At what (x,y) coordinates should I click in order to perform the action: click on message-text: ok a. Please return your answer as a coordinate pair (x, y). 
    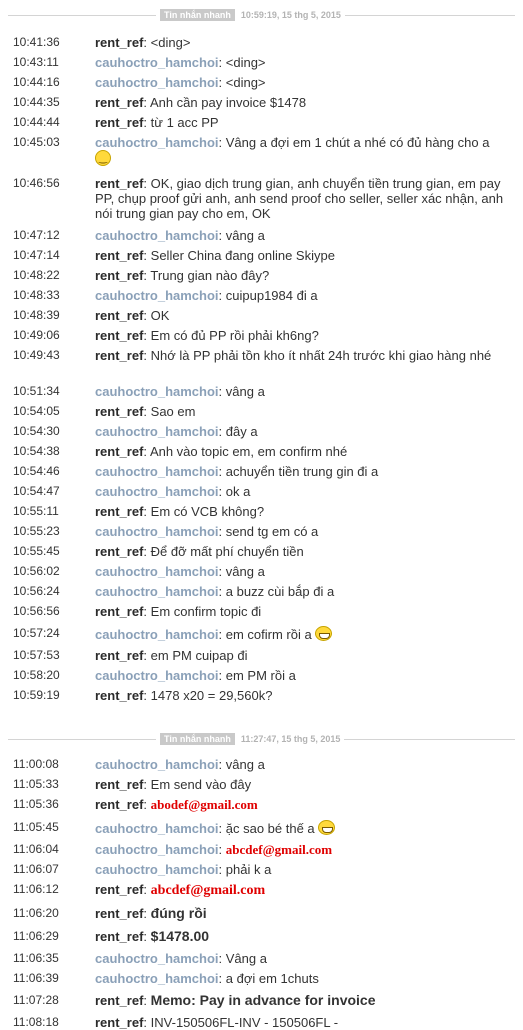
    Looking at the image, I should click on (238, 491).